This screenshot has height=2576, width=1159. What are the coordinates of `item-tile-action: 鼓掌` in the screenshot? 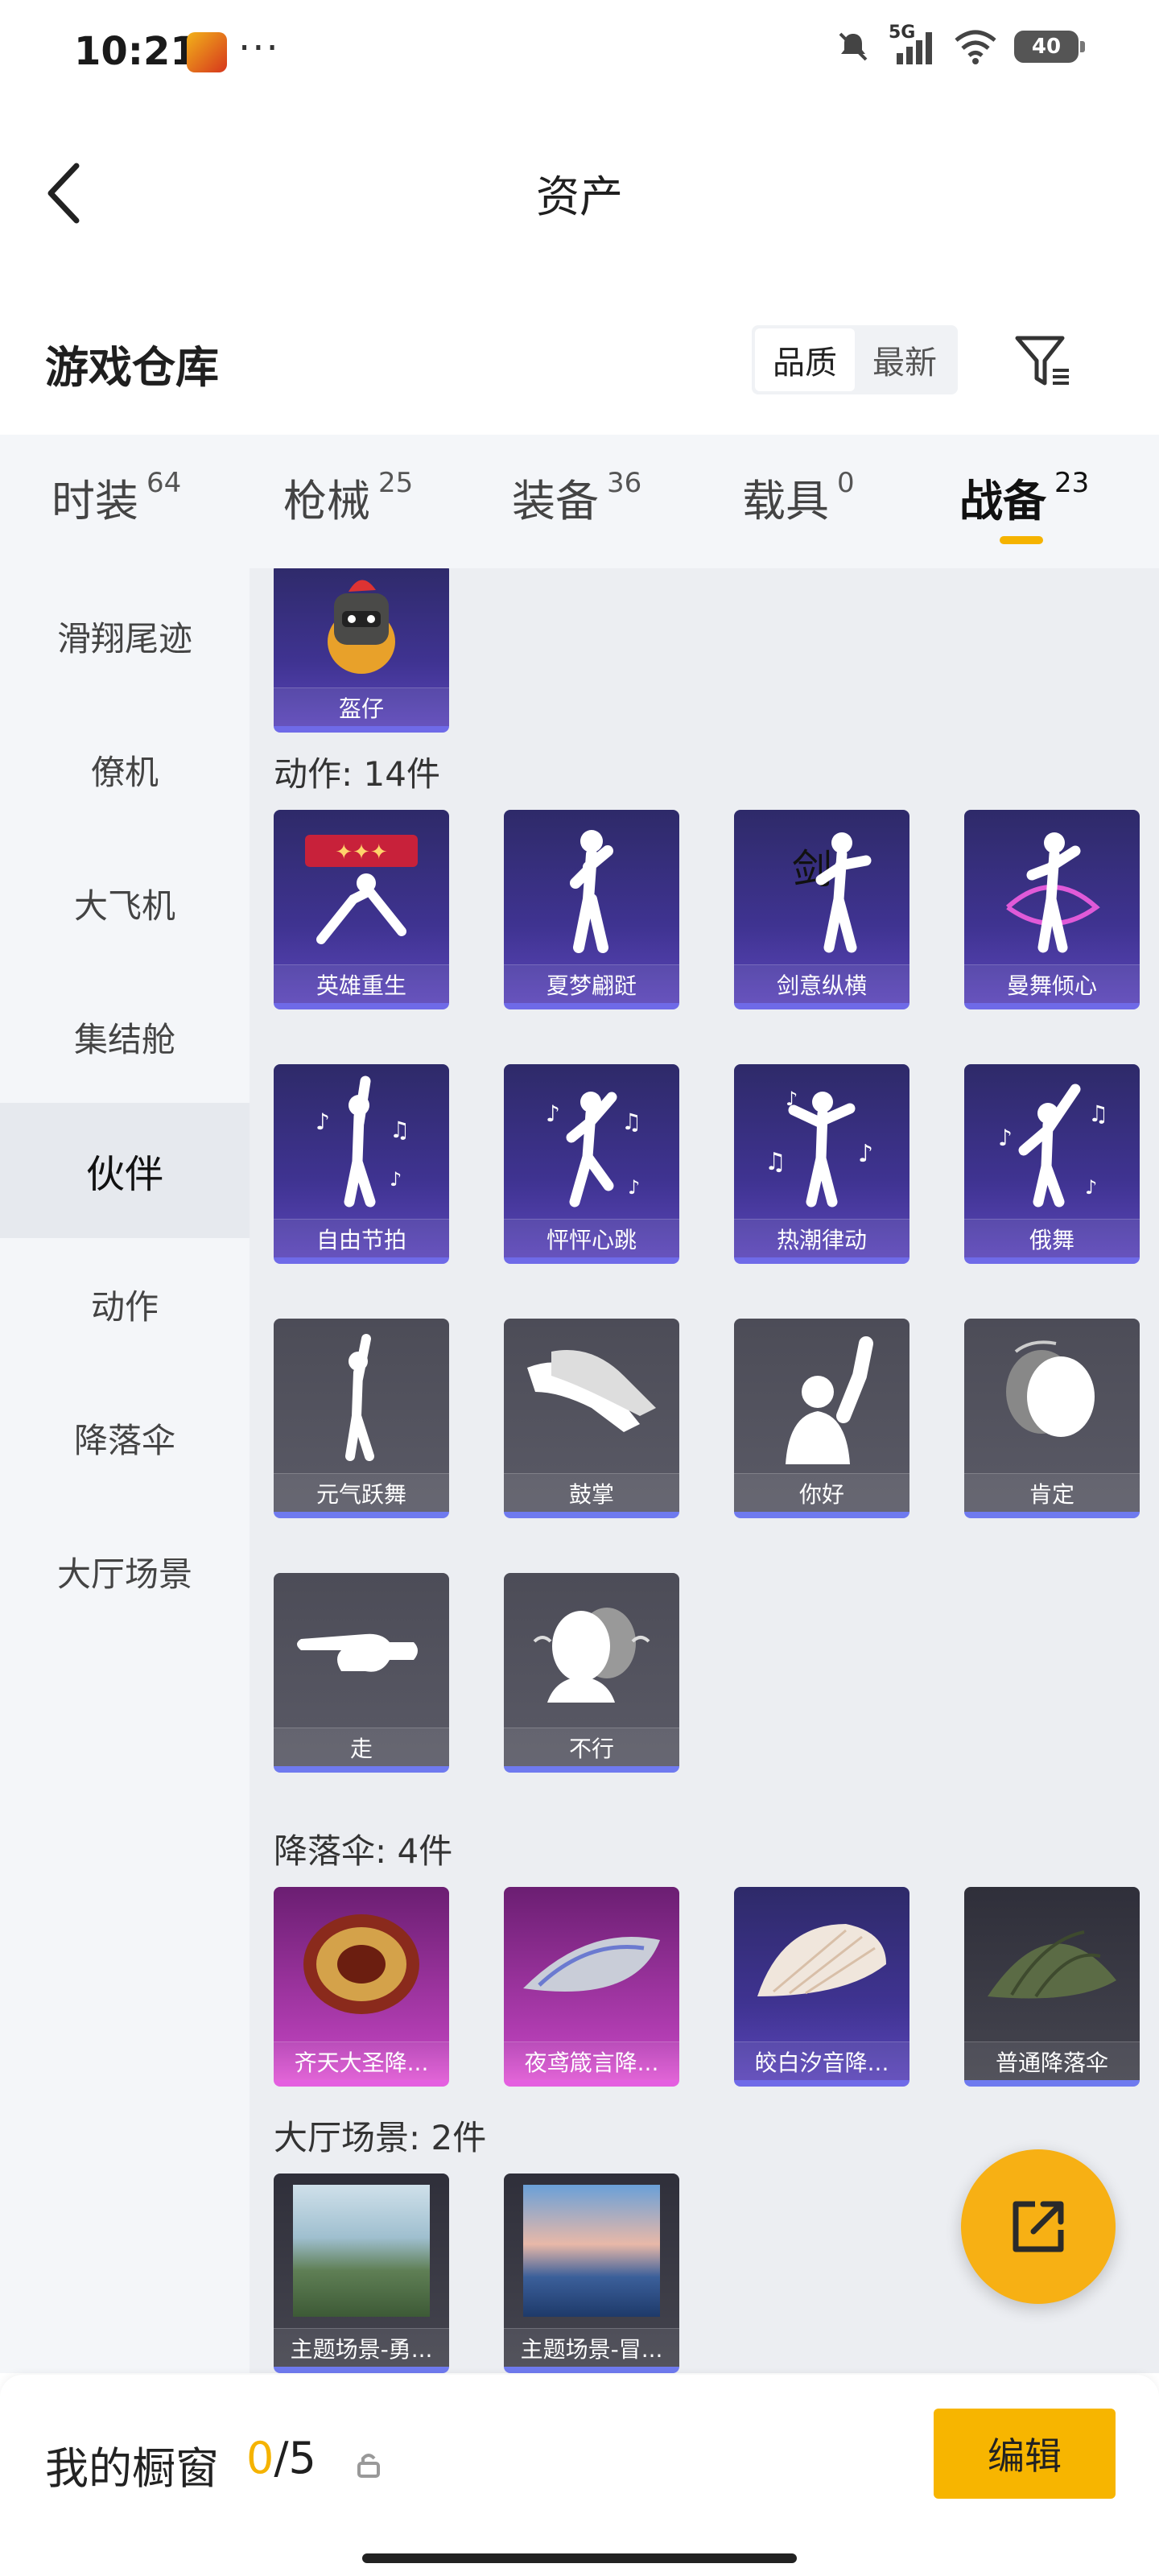 It's located at (591, 1418).